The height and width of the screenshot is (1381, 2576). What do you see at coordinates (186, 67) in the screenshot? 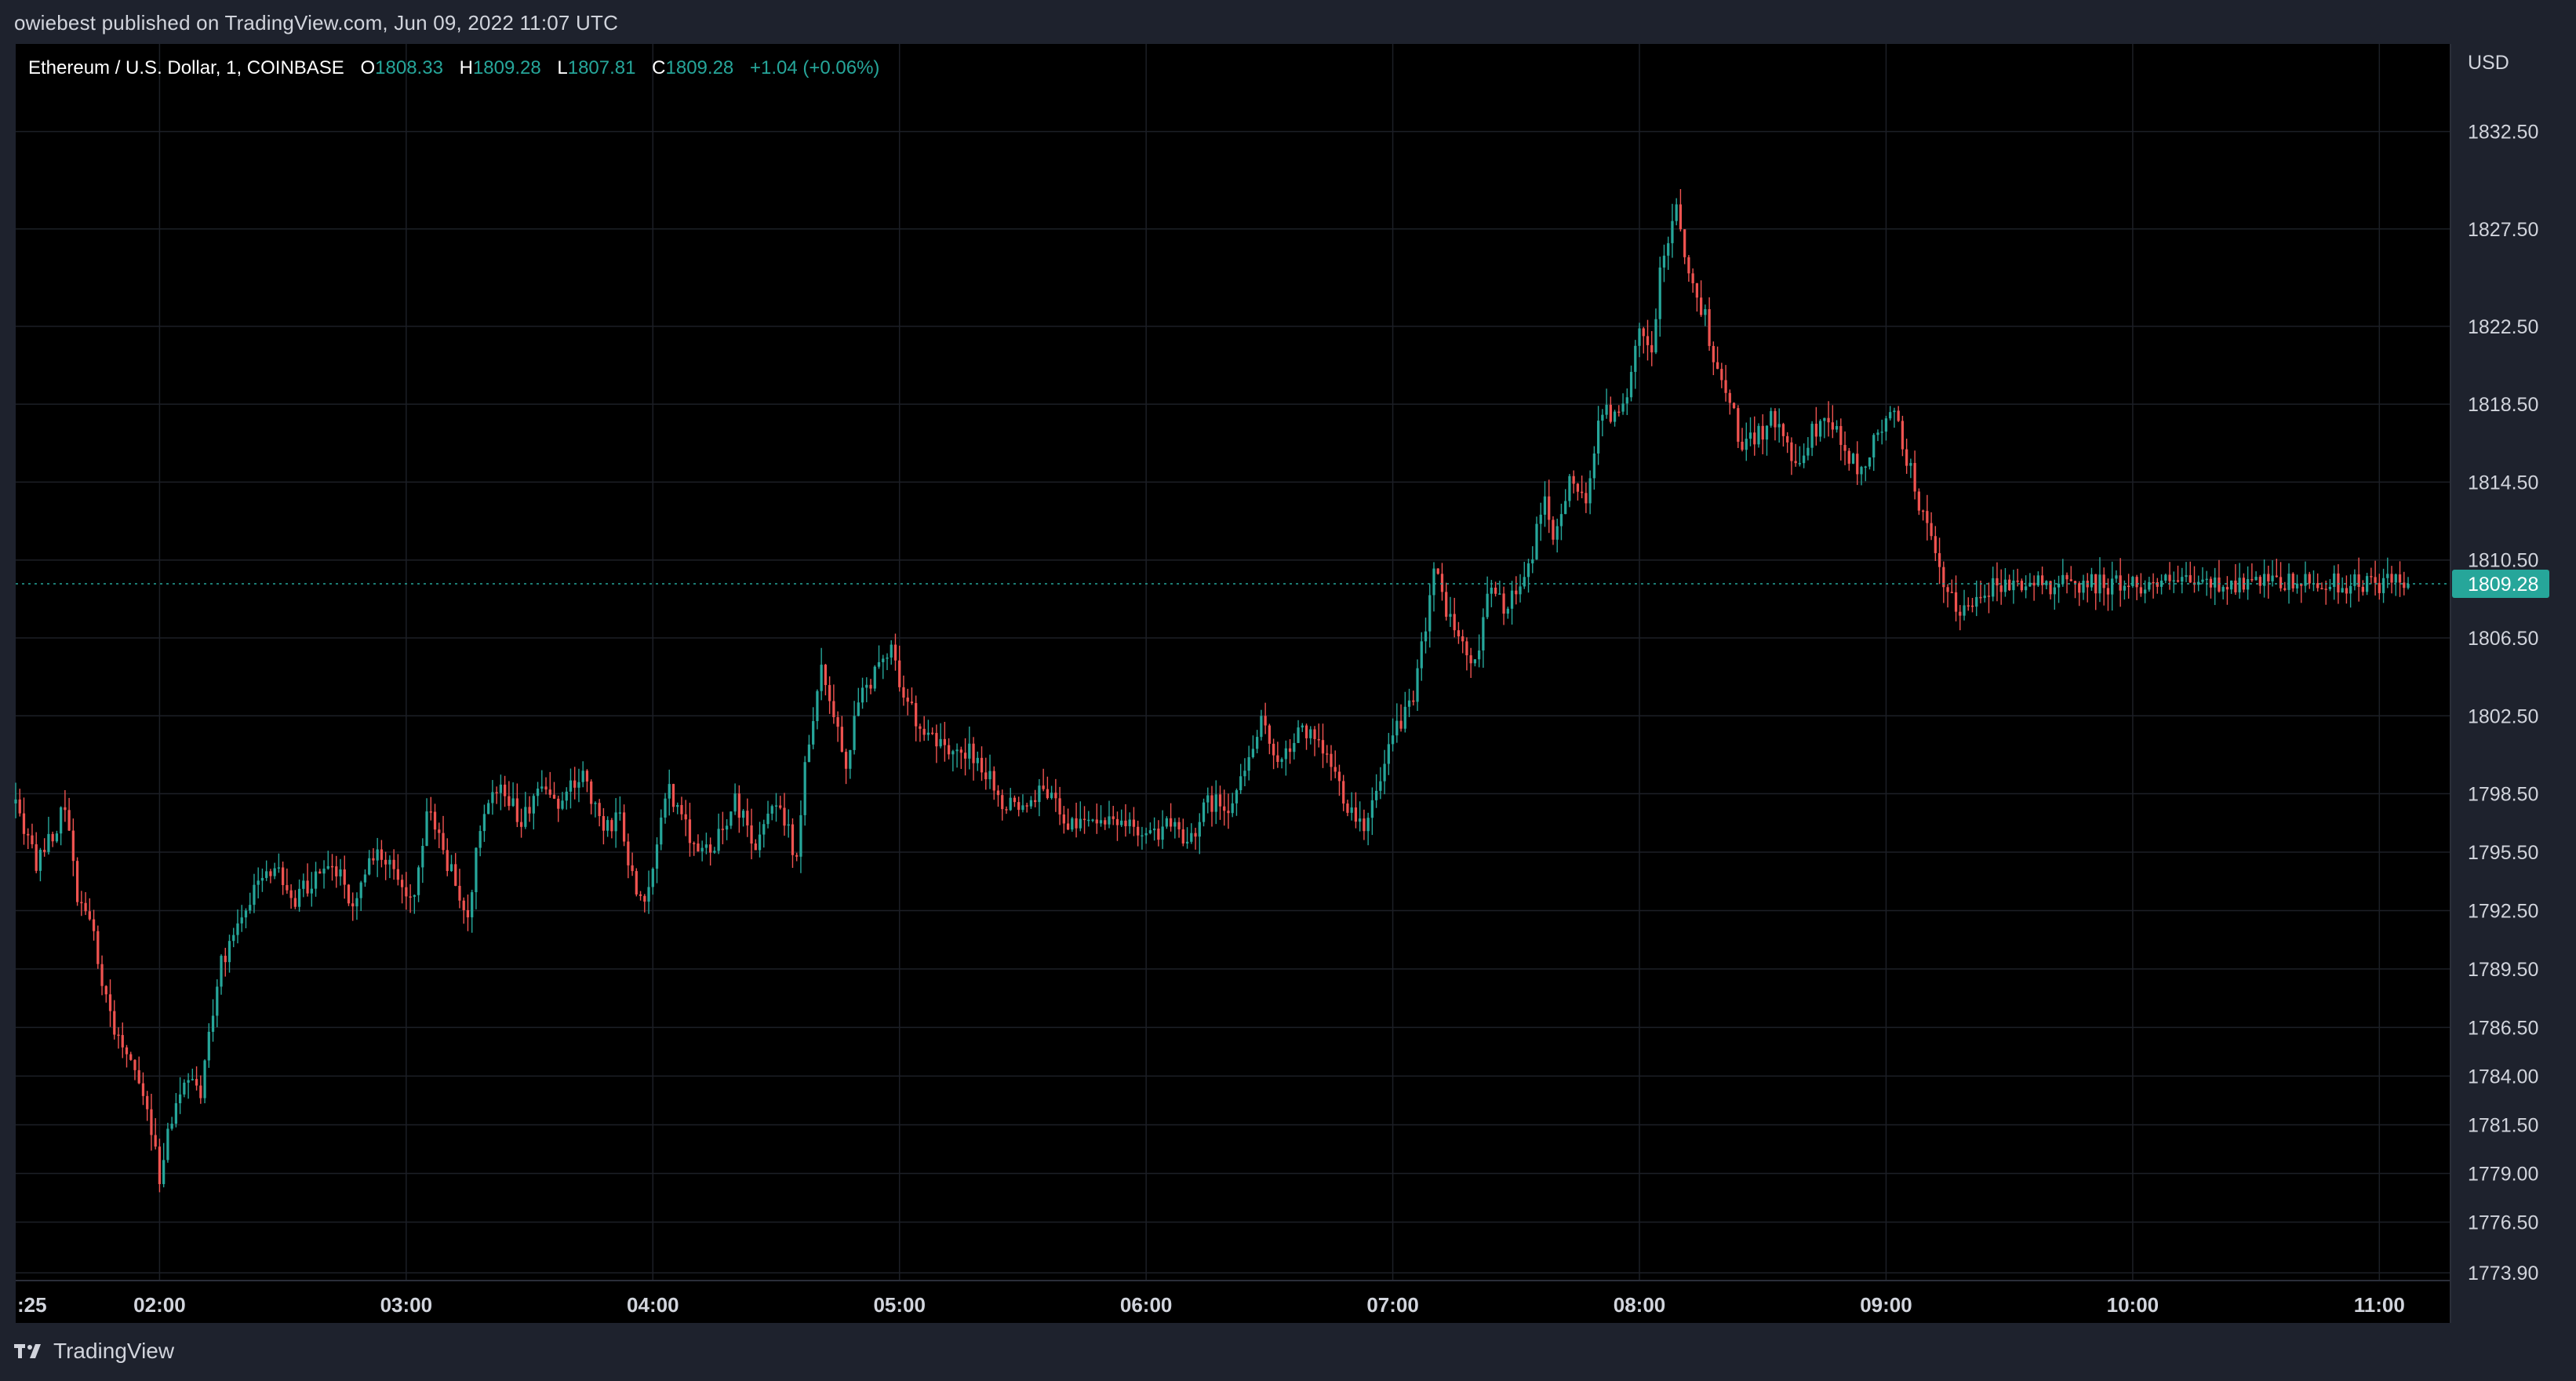
I see `symbol-name: Ethereum / U.S. Dollar, 1, COINBASE` at bounding box center [186, 67].